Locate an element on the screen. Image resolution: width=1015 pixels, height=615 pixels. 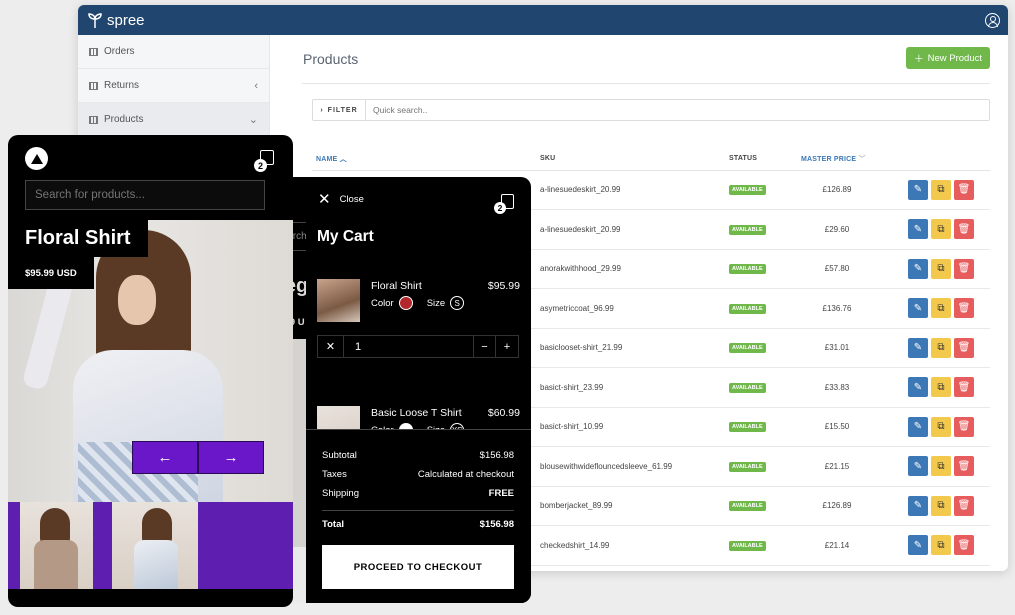
product-title: Floral Shirt is located at coordinates (78, 238).